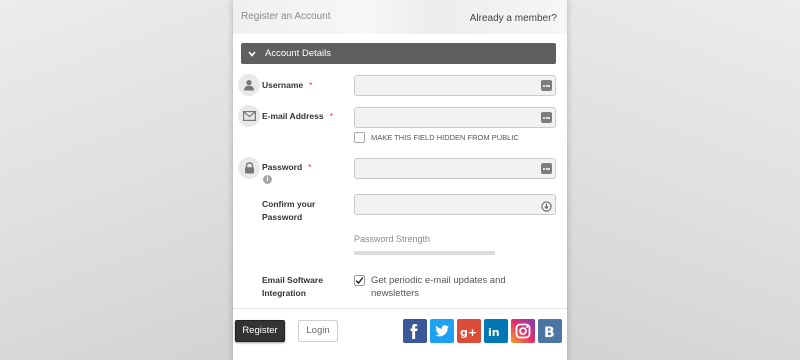 Image resolution: width=800 pixels, height=360 pixels. I want to click on newsletter-checkbox, so click(359, 280).